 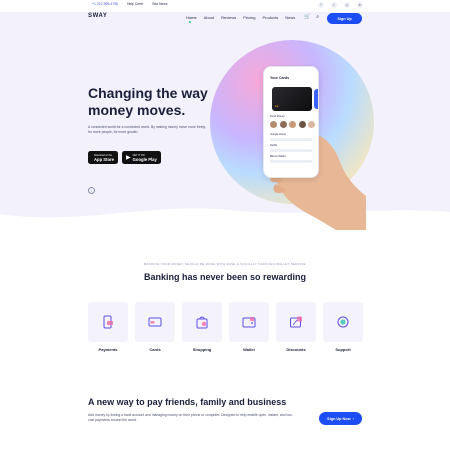 I want to click on features-title: Banking has never been so rewarding, so click(x=225, y=277).